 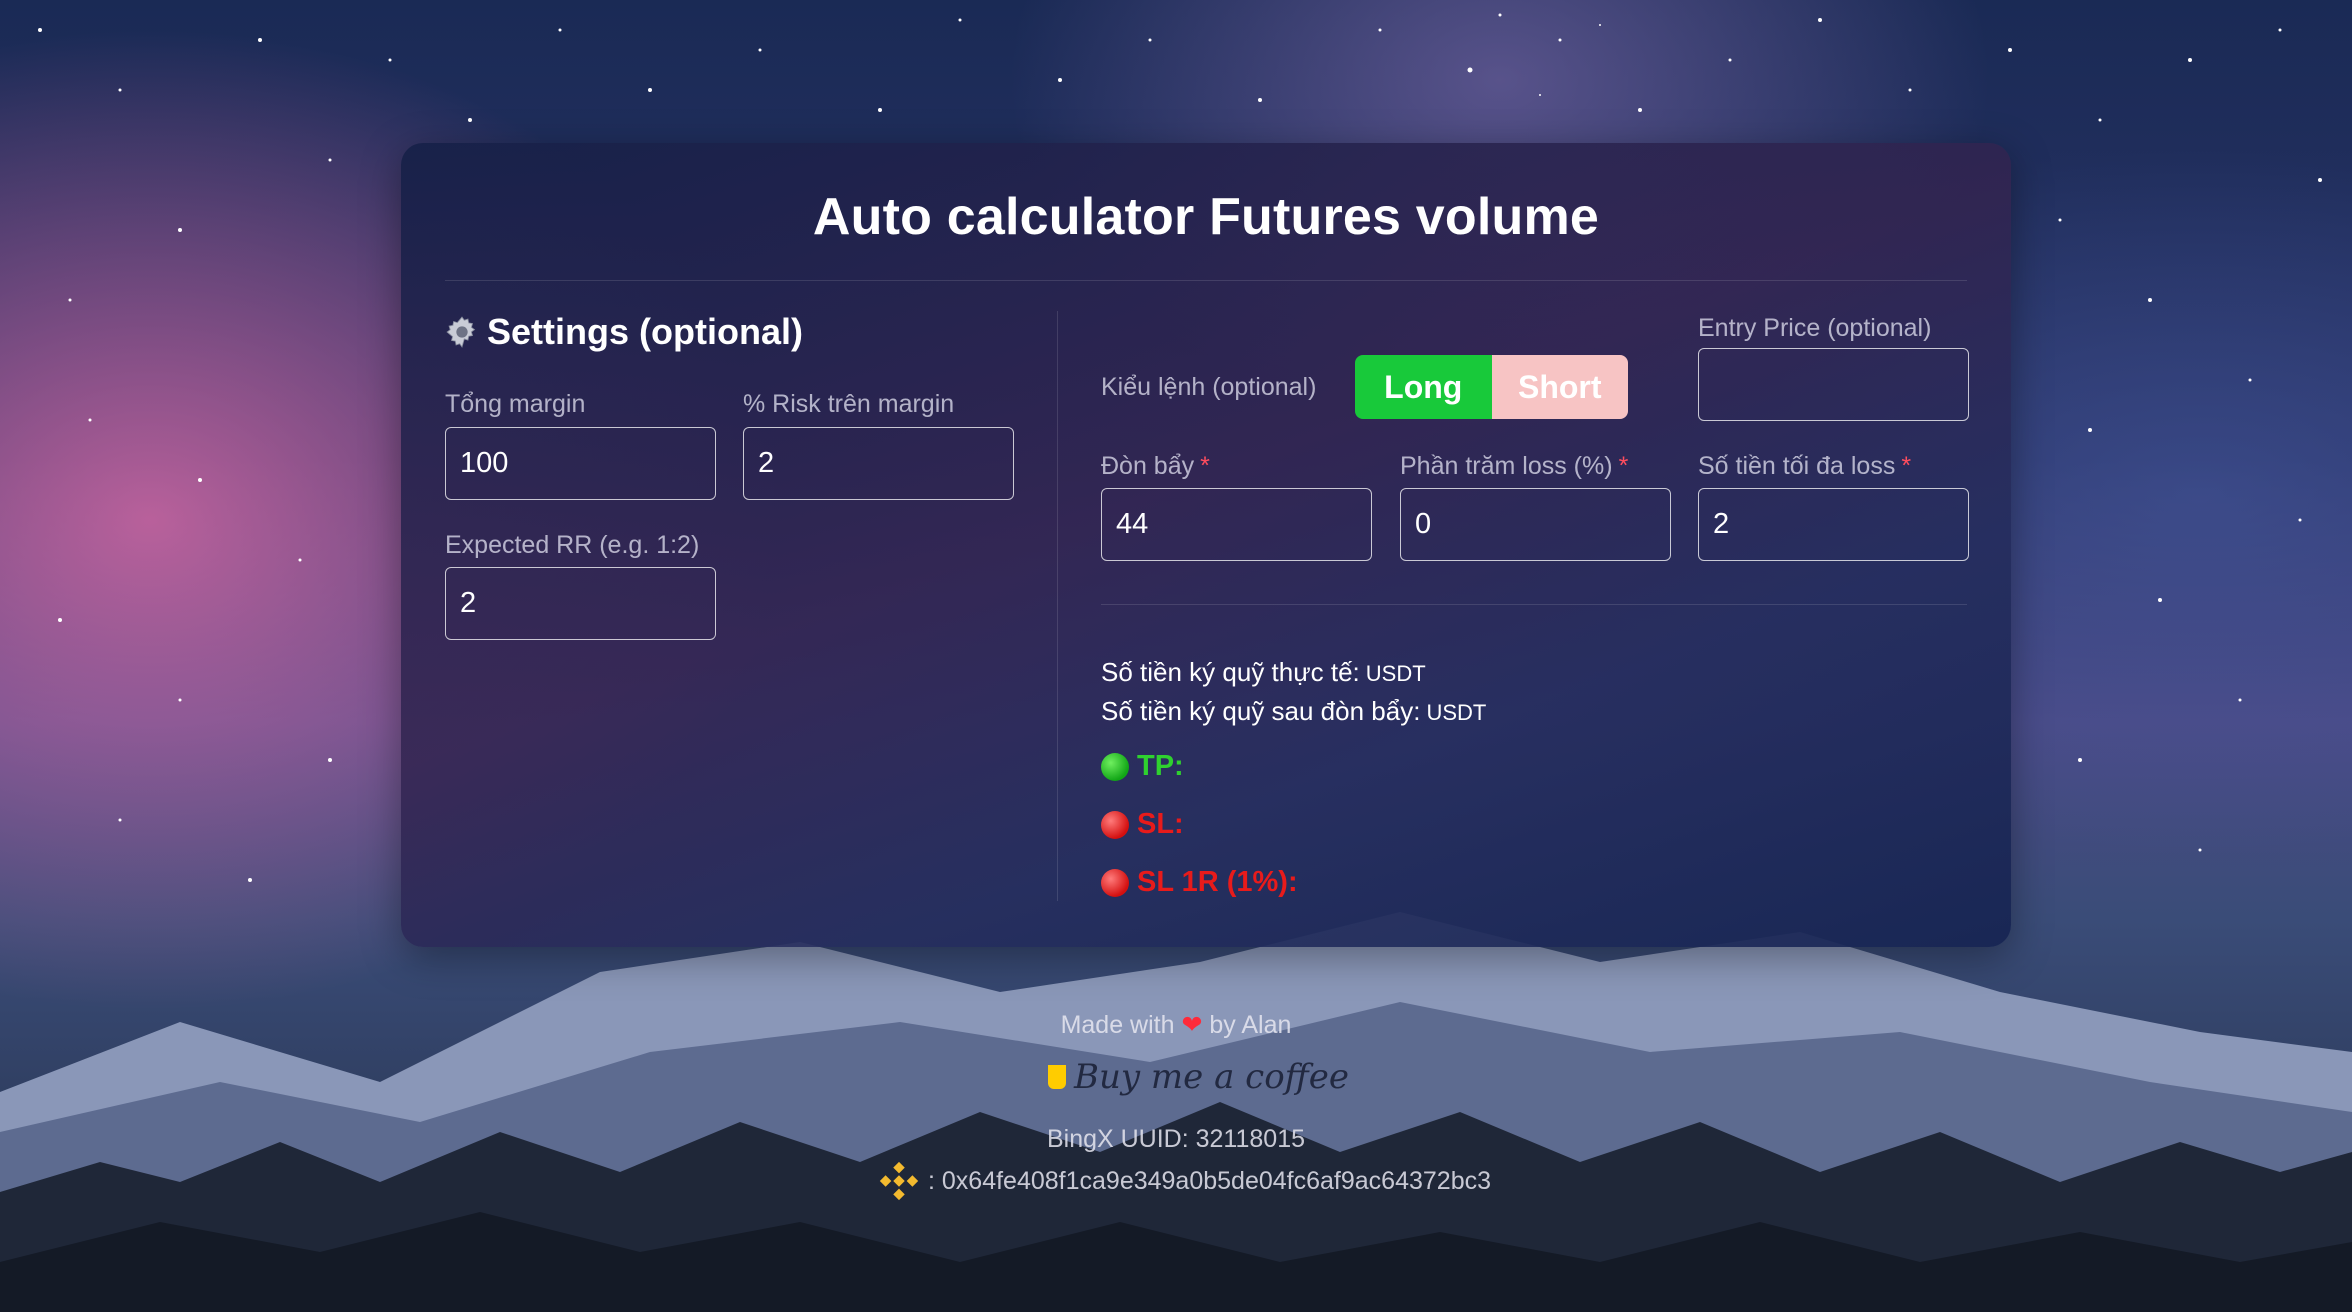 I want to click on made-with-credit: Made with ❤ by Alan, so click(x=1176, y=1025).